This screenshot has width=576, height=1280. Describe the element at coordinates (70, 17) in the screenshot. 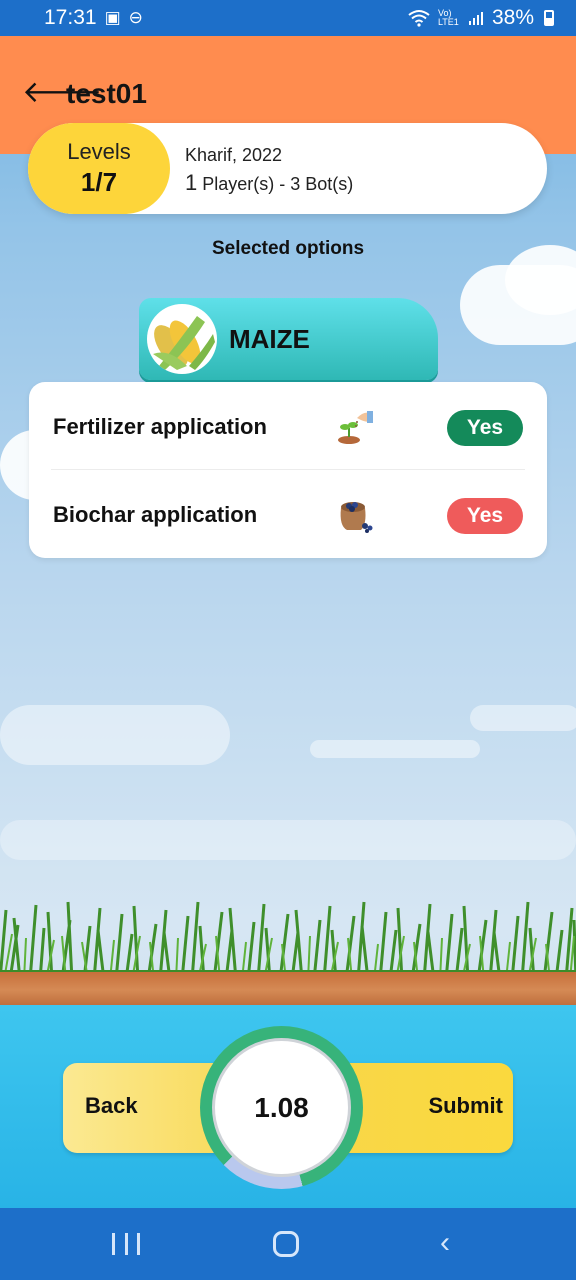

I see `status-time: 17:31` at that location.